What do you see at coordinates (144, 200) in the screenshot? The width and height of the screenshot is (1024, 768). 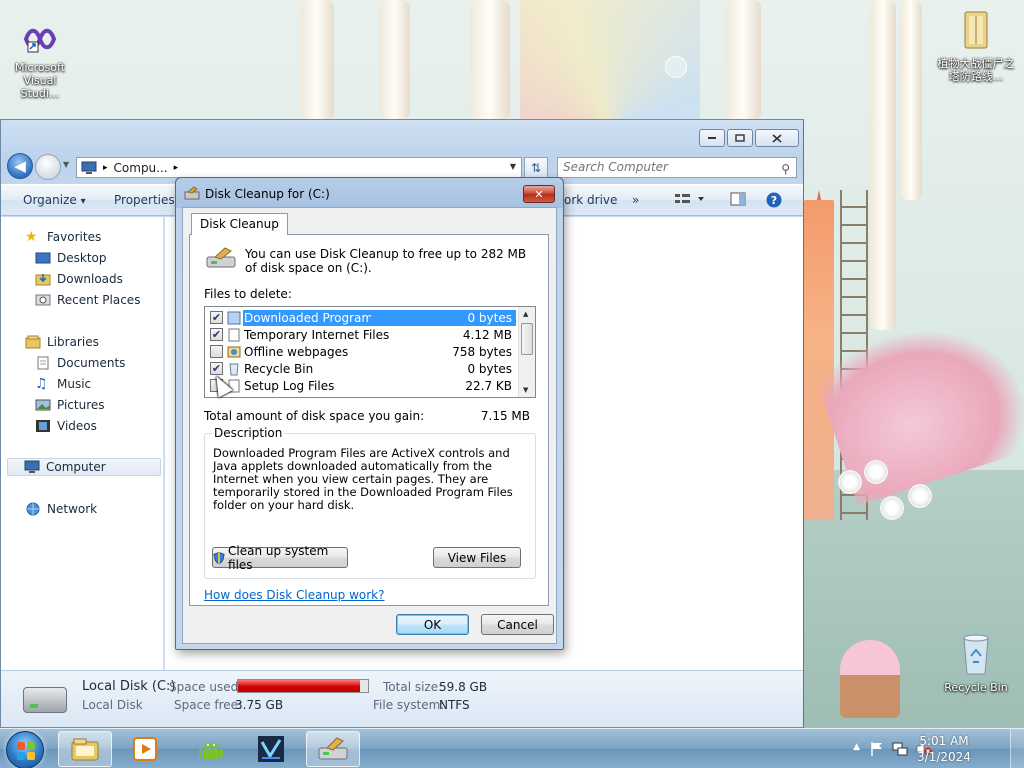 I see `properties-button: Properties` at bounding box center [144, 200].